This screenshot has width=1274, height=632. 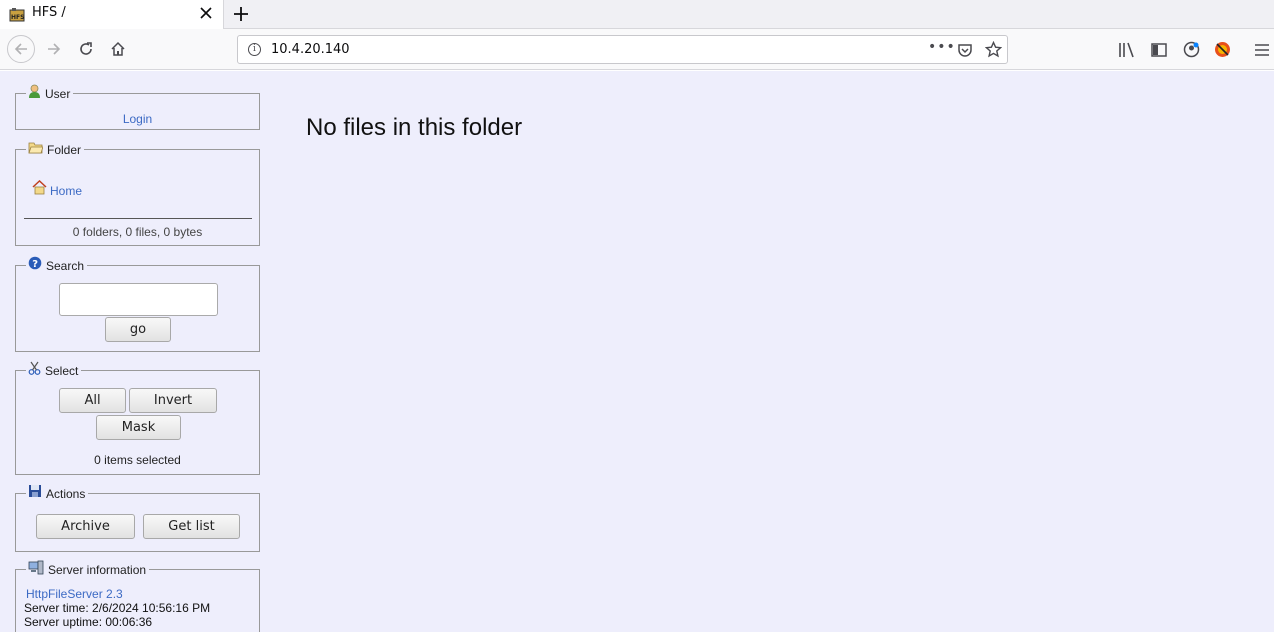 I want to click on site-info-icon: i, so click(x=254, y=49).